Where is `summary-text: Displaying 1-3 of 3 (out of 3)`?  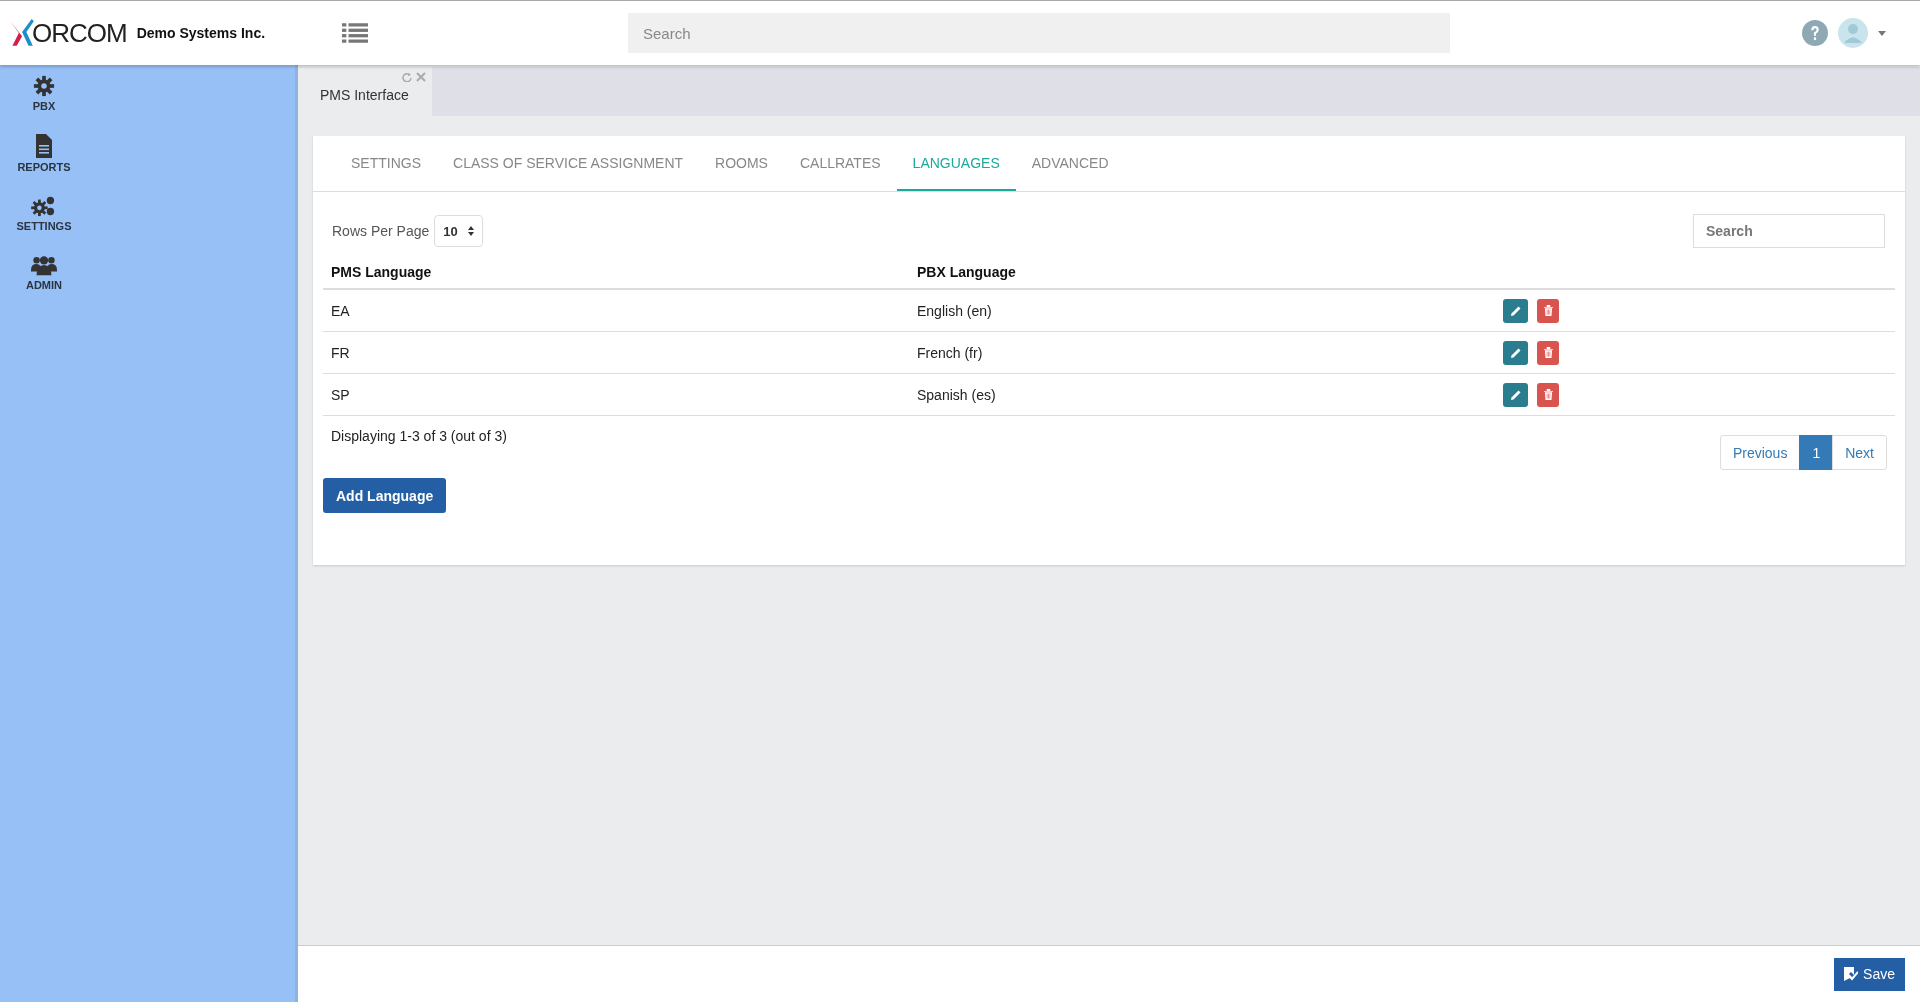
summary-text: Displaying 1-3 of 3 (out of 3) is located at coordinates (419, 436).